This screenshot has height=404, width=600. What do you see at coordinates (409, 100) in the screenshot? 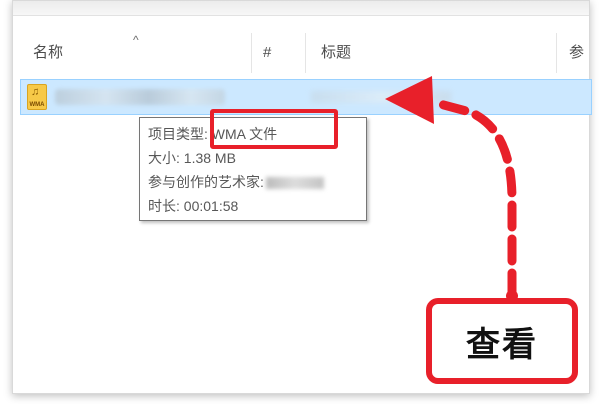
I see `arrow-head` at bounding box center [409, 100].